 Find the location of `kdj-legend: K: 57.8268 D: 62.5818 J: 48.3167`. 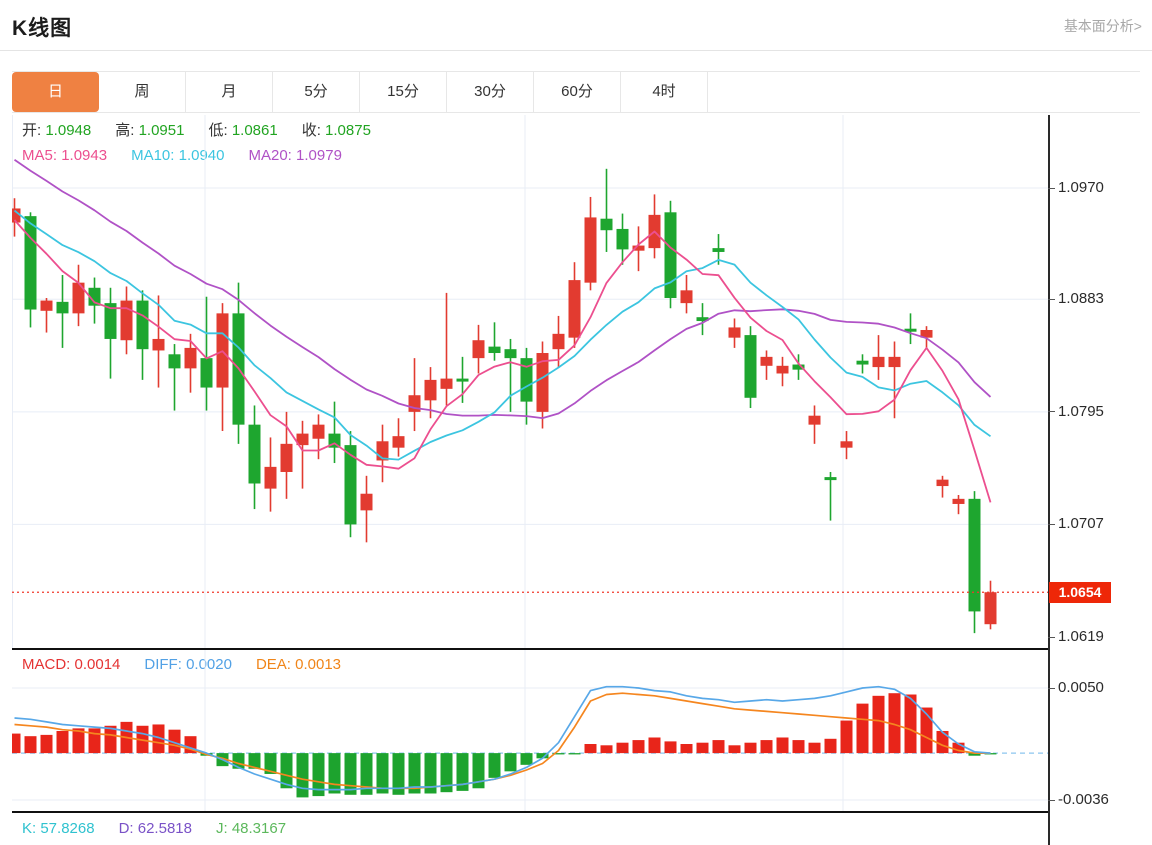

kdj-legend: K: 57.8268 D: 62.5818 J: 48.3167 is located at coordinates (166, 828).